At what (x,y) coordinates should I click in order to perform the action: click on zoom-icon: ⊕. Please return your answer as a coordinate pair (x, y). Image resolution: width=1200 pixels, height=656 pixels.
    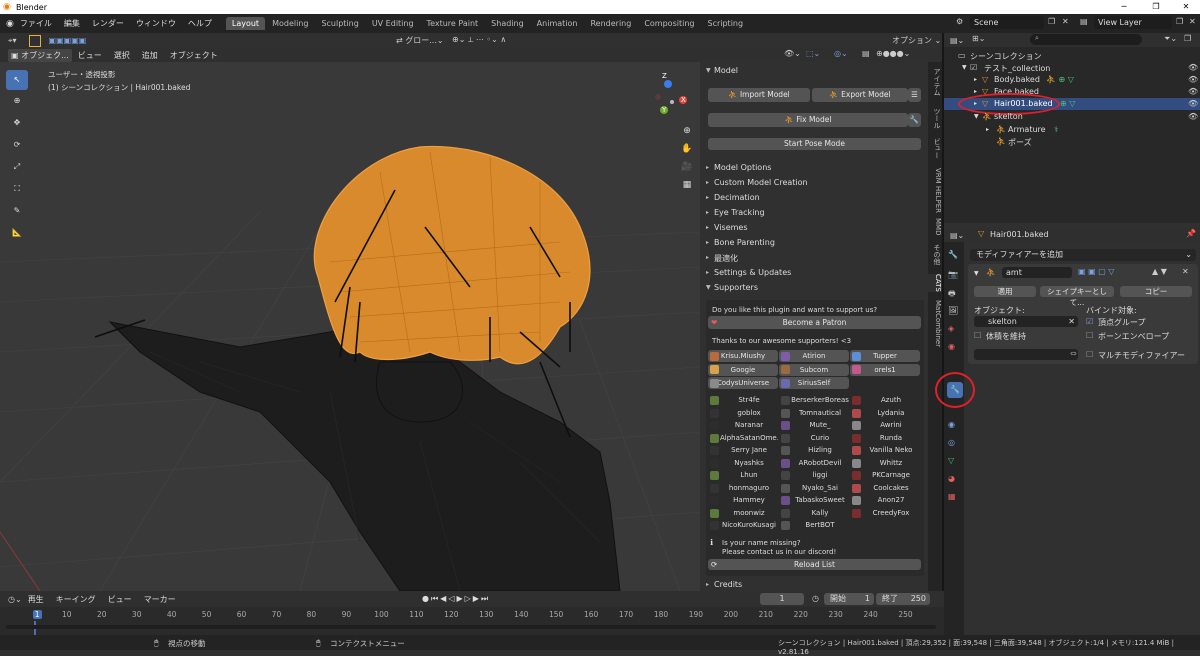
    Looking at the image, I should click on (687, 131).